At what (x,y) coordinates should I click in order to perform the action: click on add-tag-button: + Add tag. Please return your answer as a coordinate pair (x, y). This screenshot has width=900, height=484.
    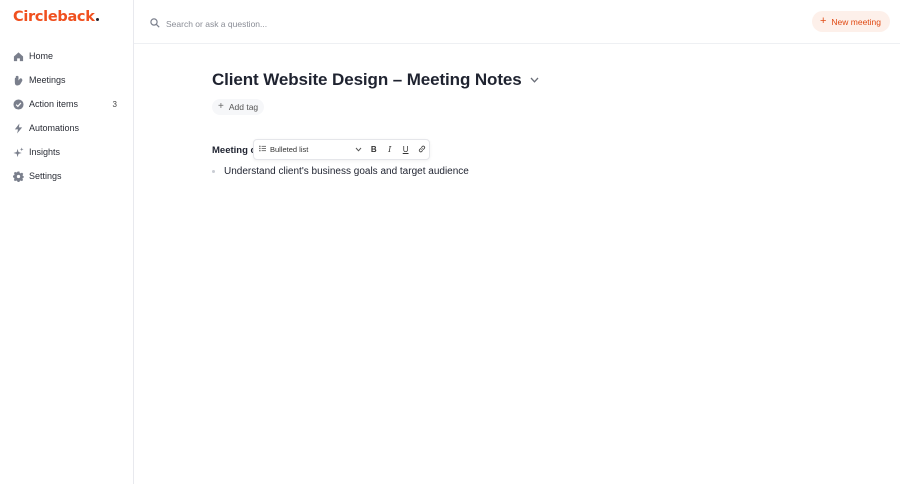
    Looking at the image, I should click on (238, 107).